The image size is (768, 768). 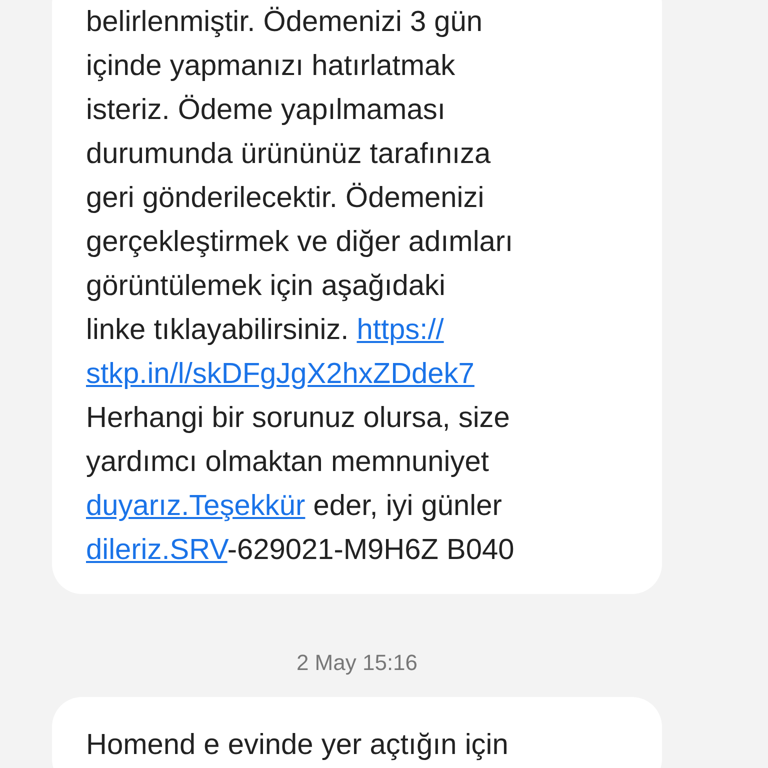 What do you see at coordinates (357, 663) in the screenshot?
I see `message-timestamp: 2 May 15:16` at bounding box center [357, 663].